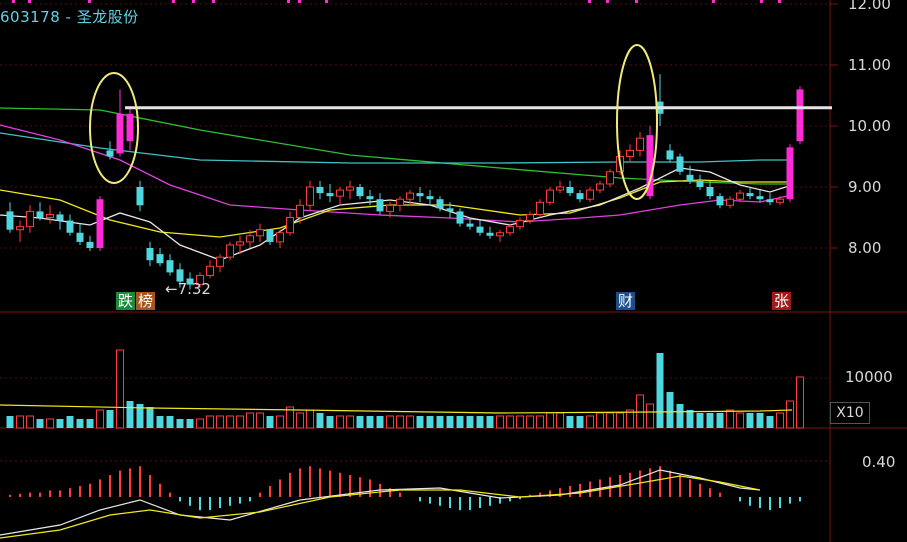 Image resolution: width=907 pixels, height=542 pixels. Describe the element at coordinates (396, 208) in the screenshot. I see `ma10-line` at that location.